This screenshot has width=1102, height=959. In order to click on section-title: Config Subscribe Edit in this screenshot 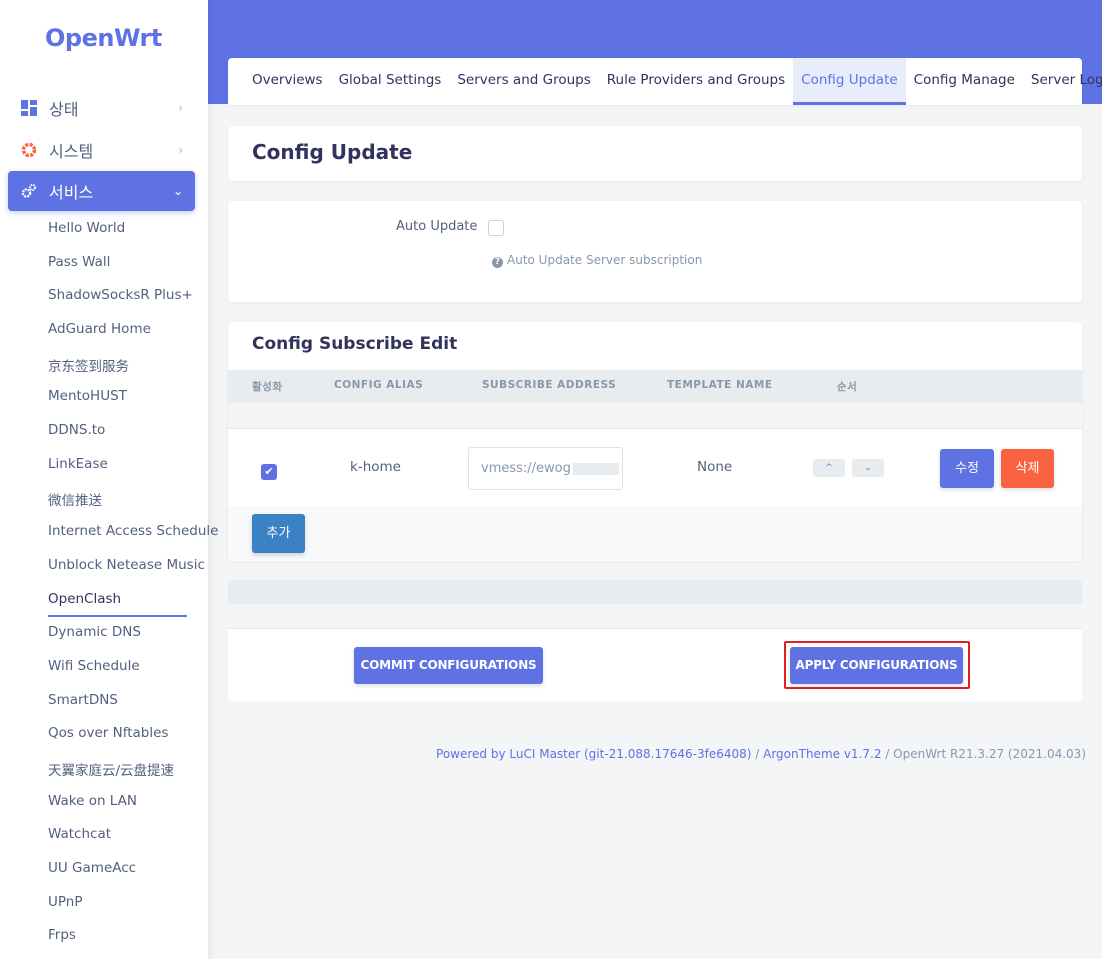, I will do `click(355, 344)`.